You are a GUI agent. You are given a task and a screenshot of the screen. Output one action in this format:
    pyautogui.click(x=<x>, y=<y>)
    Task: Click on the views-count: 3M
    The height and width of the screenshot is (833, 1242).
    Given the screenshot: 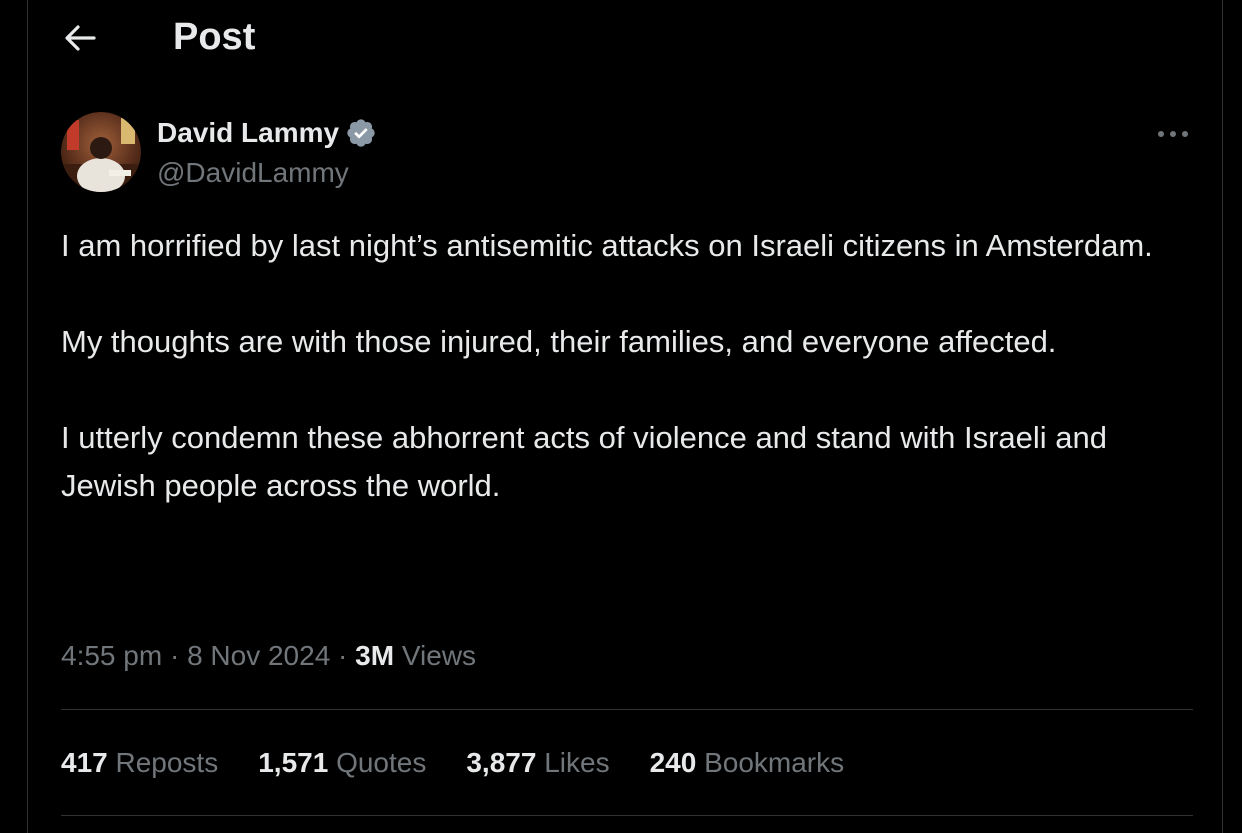 What is the action you would take?
    pyautogui.click(x=375, y=655)
    